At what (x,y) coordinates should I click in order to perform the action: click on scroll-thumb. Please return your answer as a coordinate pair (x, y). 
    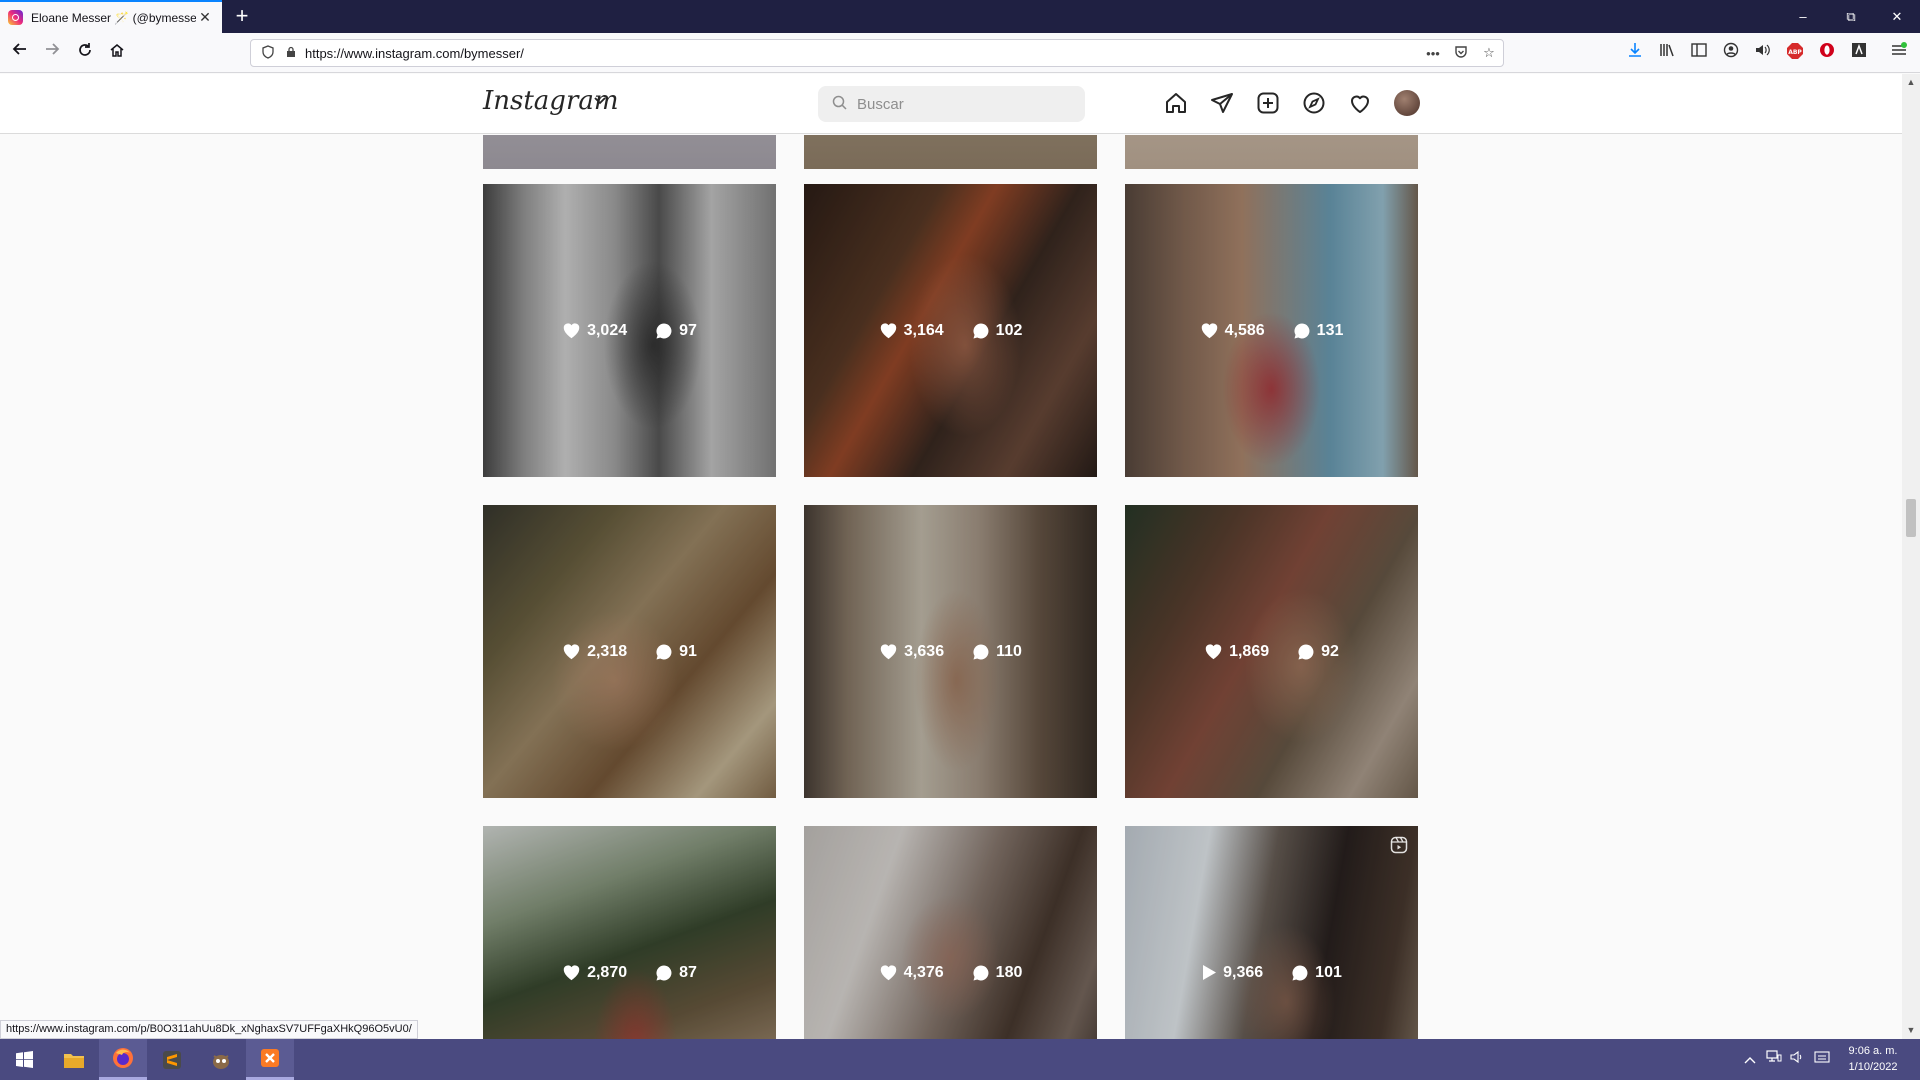
    Looking at the image, I should click on (1911, 518).